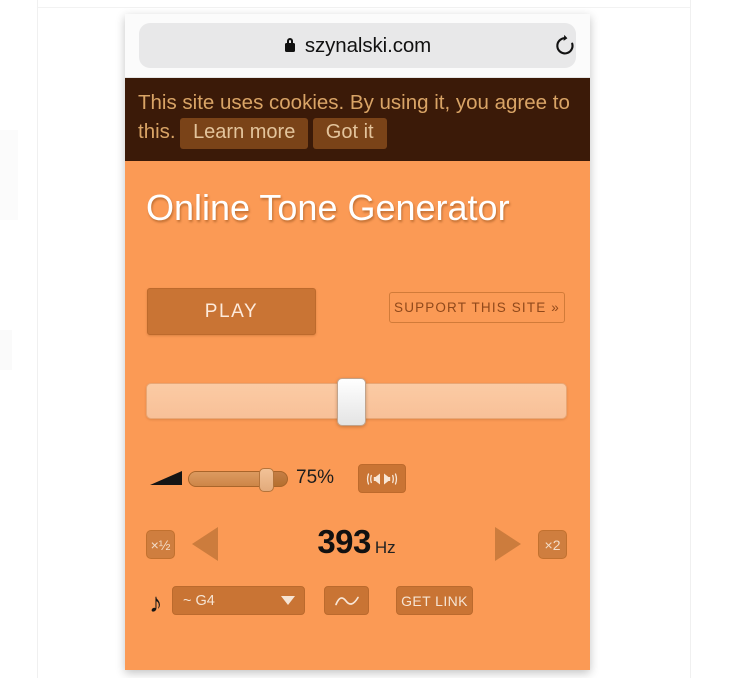 Image resolution: width=730 pixels, height=678 pixels. Describe the element at coordinates (231, 311) in the screenshot. I see `play-button: PLAY` at that location.